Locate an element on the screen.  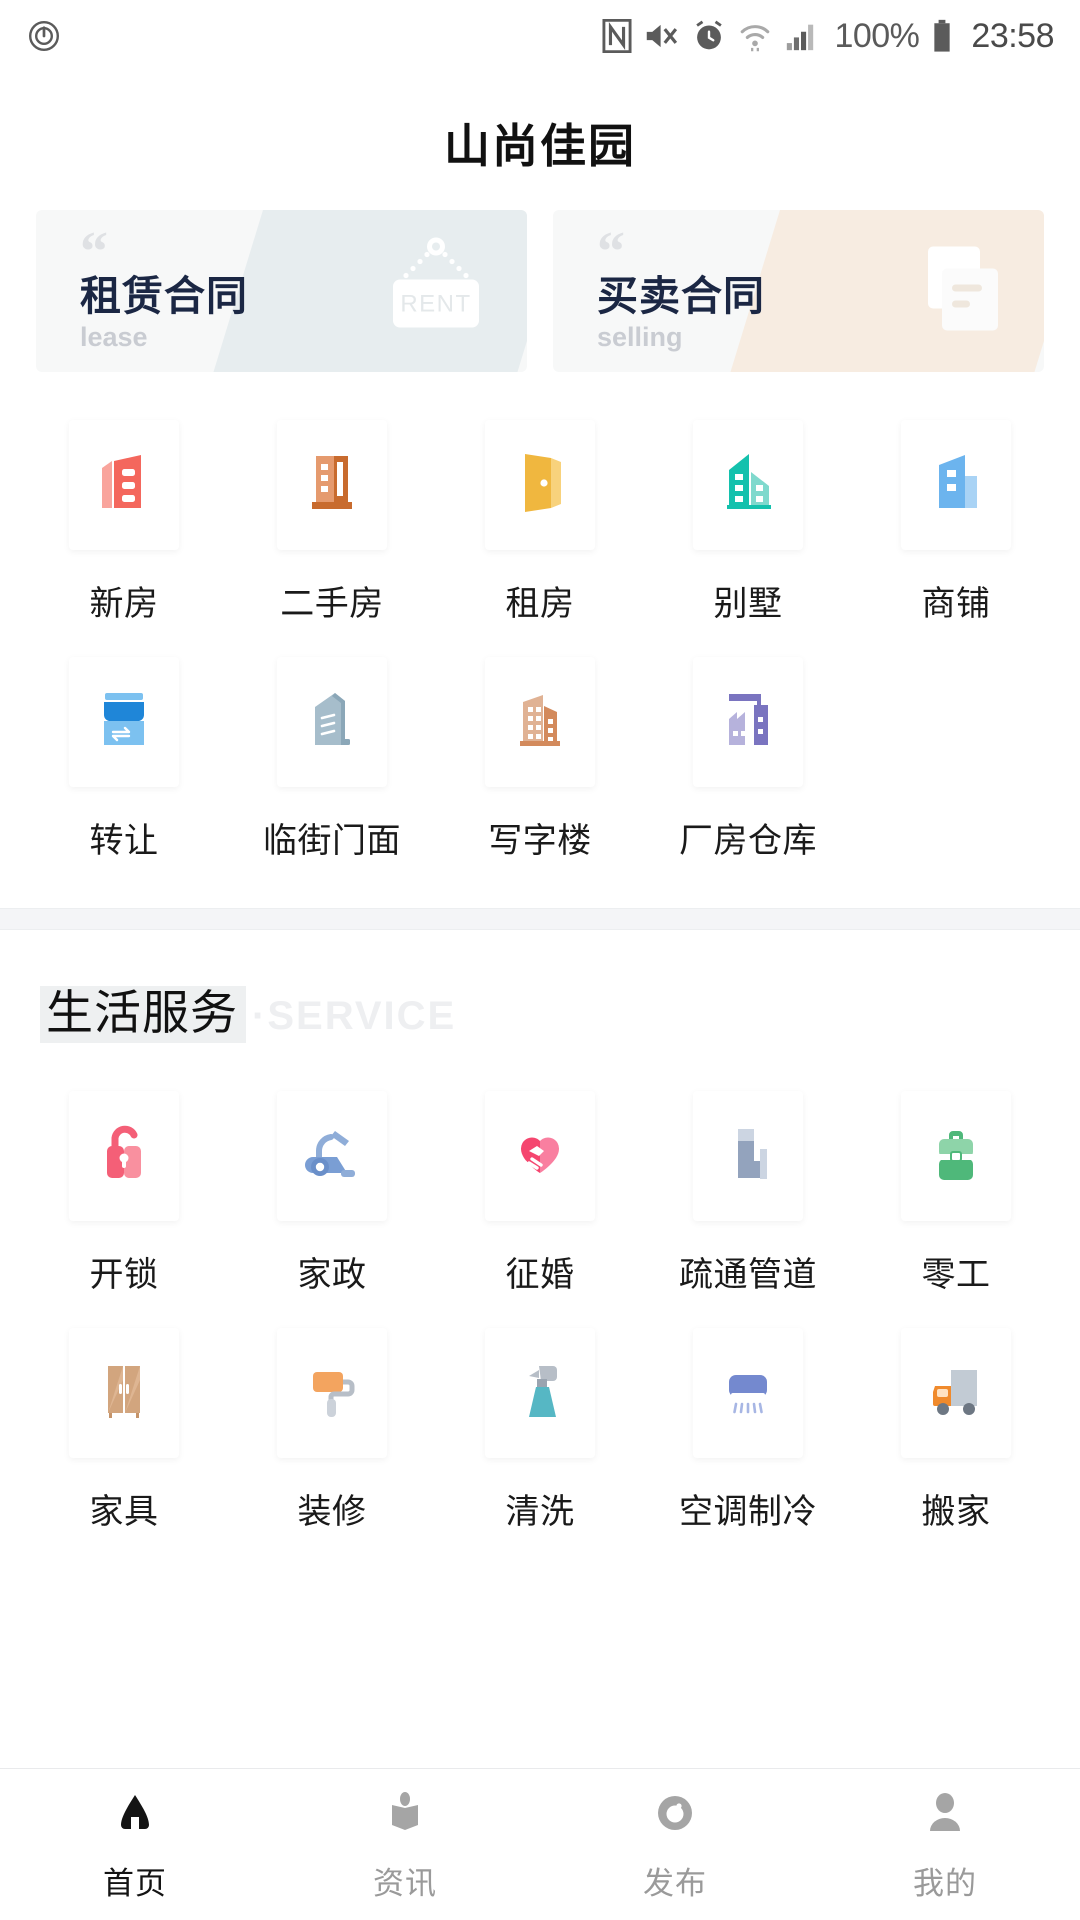
grid-item-疏通管道: 疏通管道 is located at coordinates (748, 1189).